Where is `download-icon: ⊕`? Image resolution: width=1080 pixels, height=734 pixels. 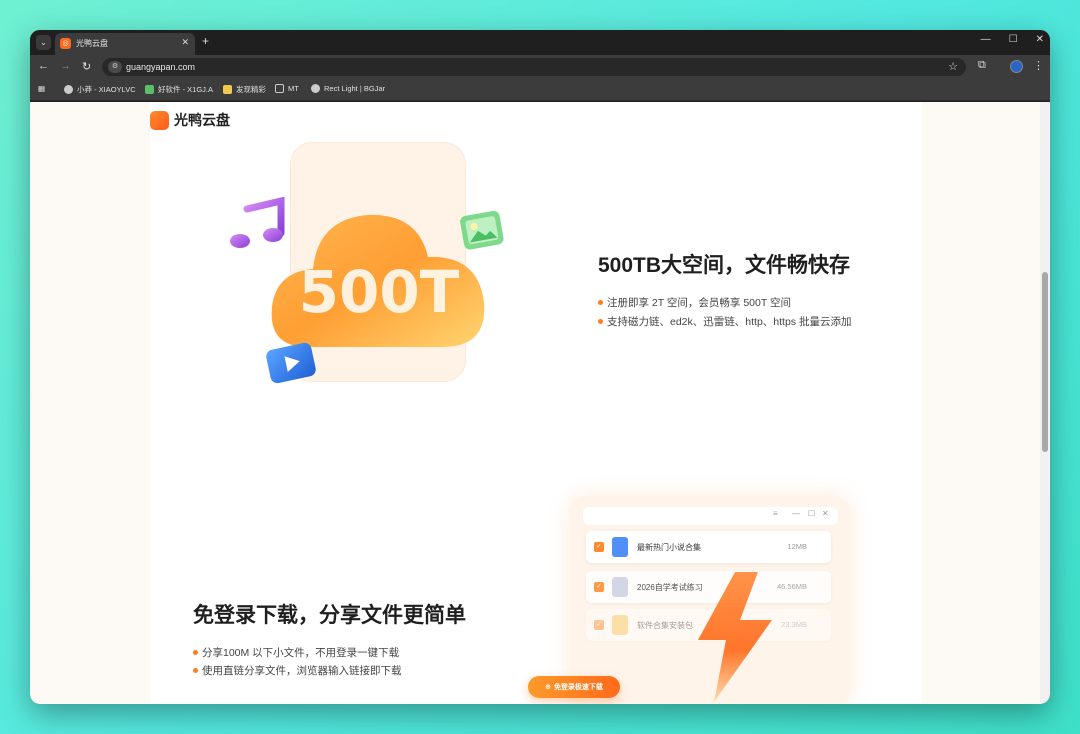
download-icon: ⊕ is located at coordinates (548, 687).